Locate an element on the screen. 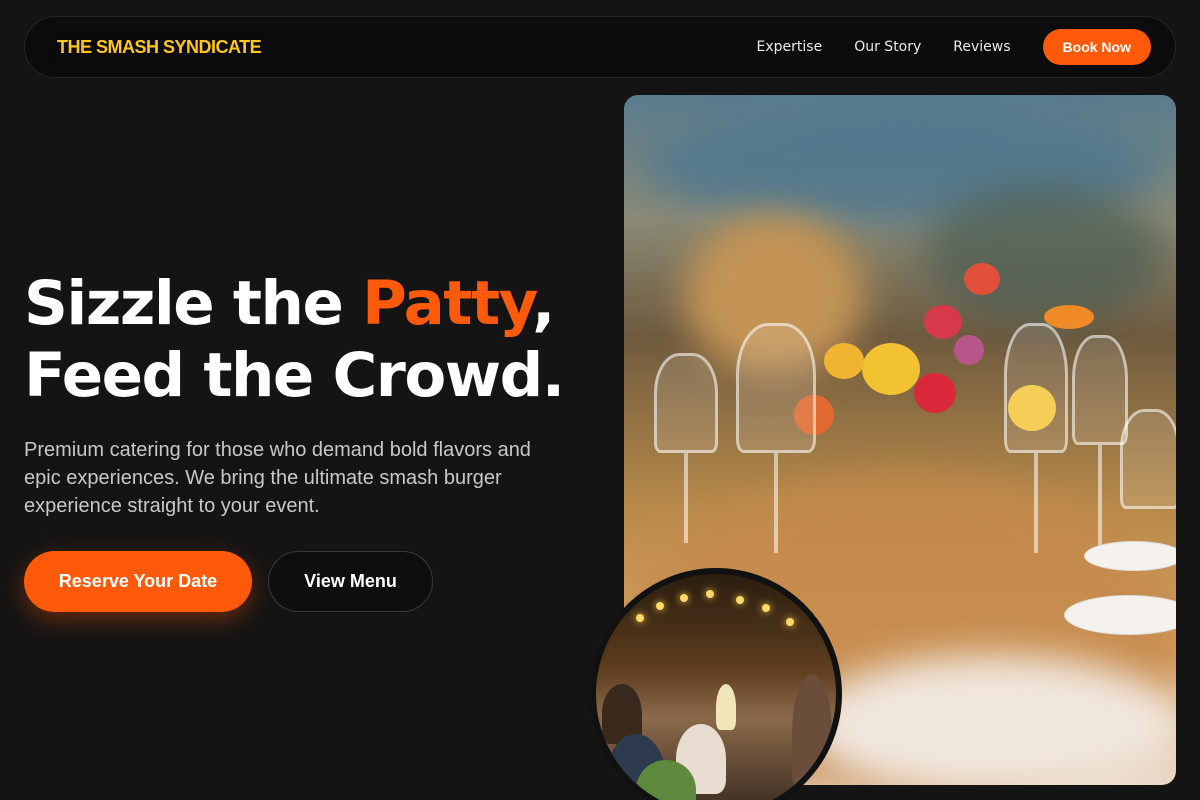 The height and width of the screenshot is (800, 1200). view-menu-button: View Menu is located at coordinates (350, 581).